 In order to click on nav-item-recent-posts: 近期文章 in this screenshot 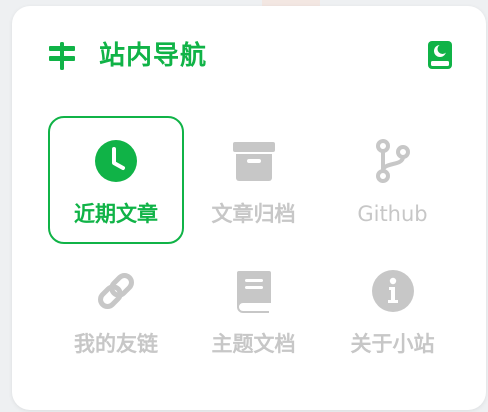, I will do `click(116, 180)`.